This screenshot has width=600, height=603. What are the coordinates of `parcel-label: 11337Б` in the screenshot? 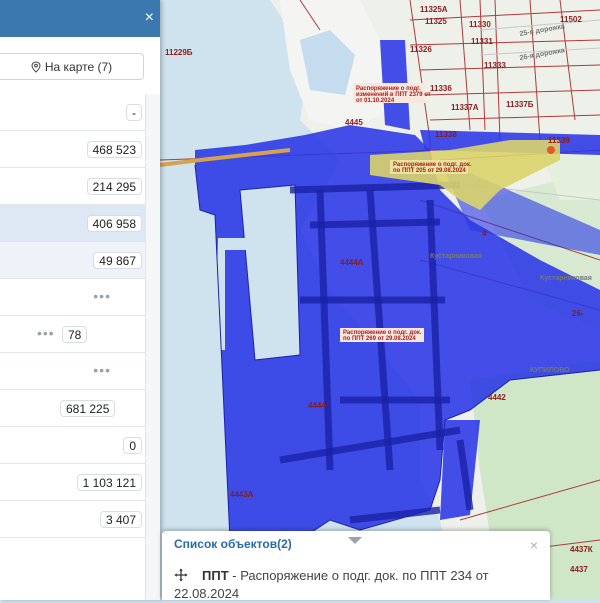 It's located at (520, 104).